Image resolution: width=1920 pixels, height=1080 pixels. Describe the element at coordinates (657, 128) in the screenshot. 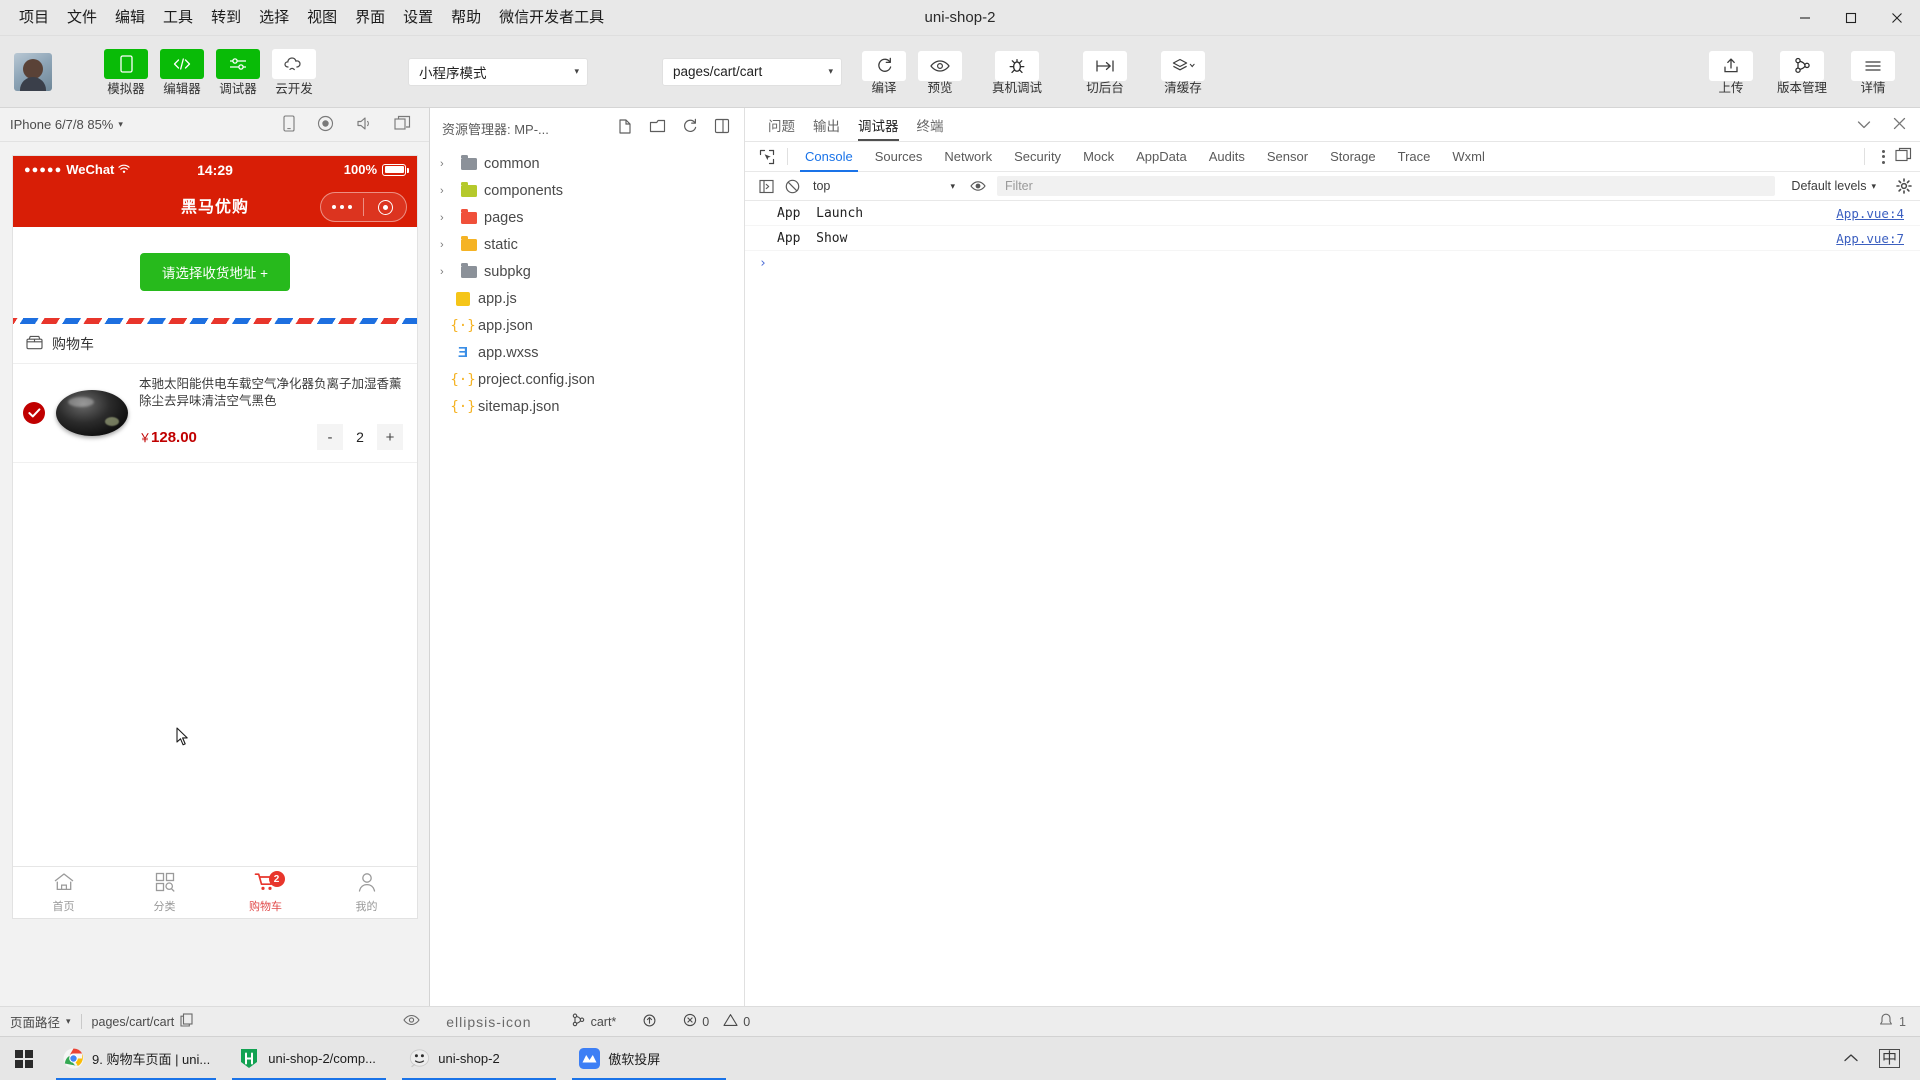

I see `new-folder-icon` at that location.